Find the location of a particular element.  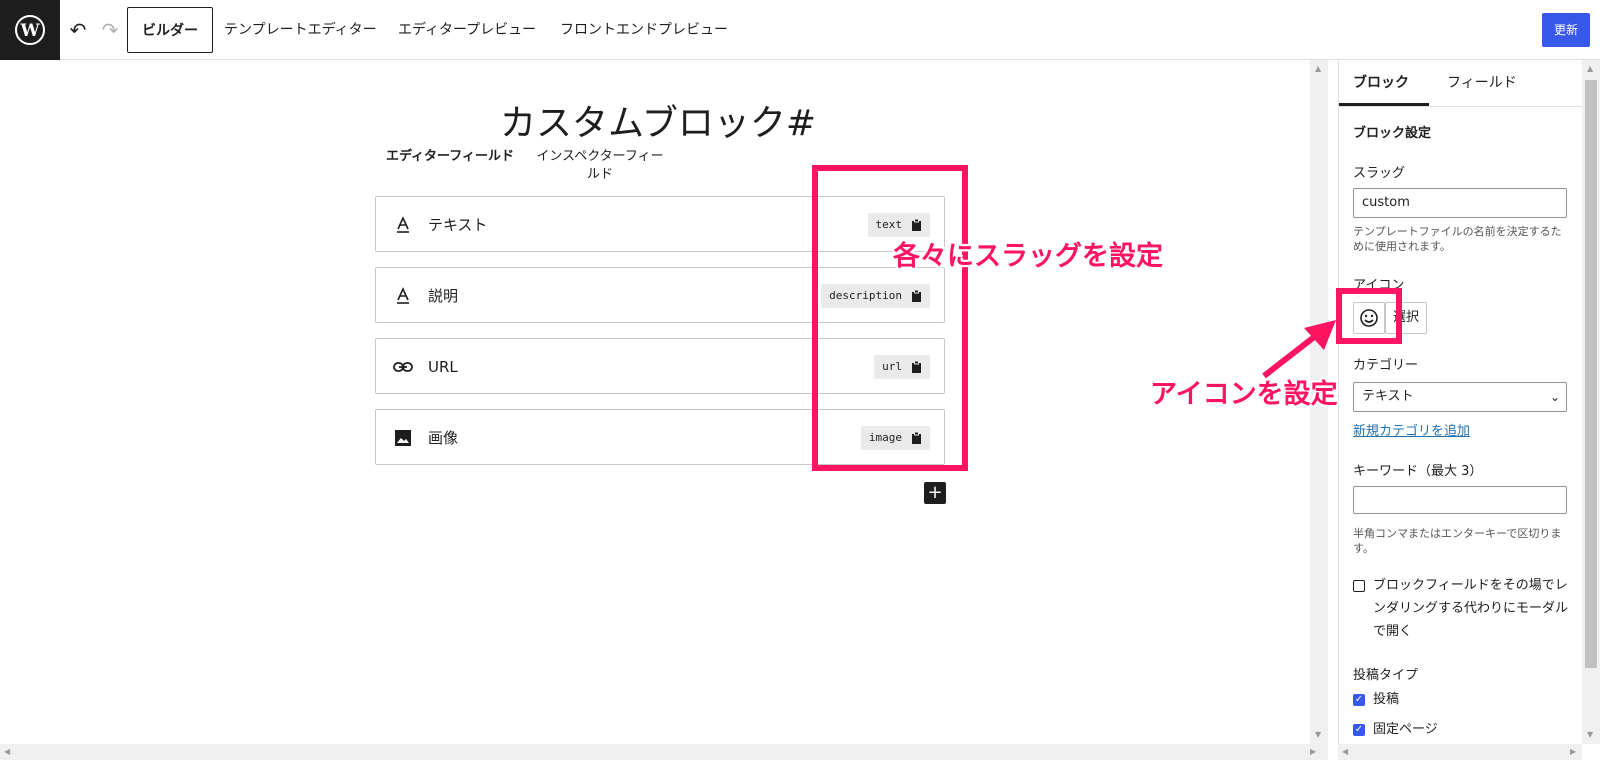

update-button: 更新 is located at coordinates (1566, 30).